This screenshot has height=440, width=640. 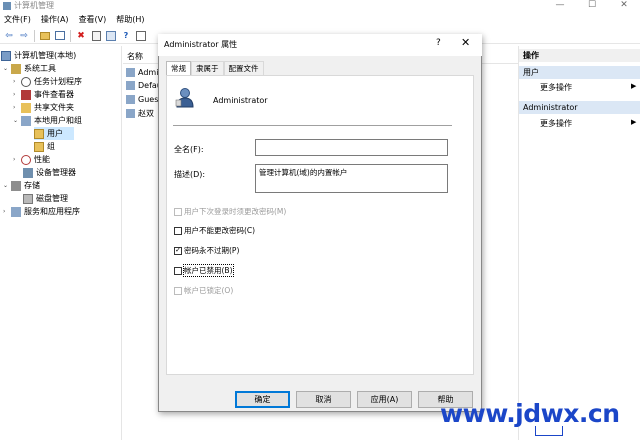 I want to click on username-label: Administrator, so click(x=240, y=100).